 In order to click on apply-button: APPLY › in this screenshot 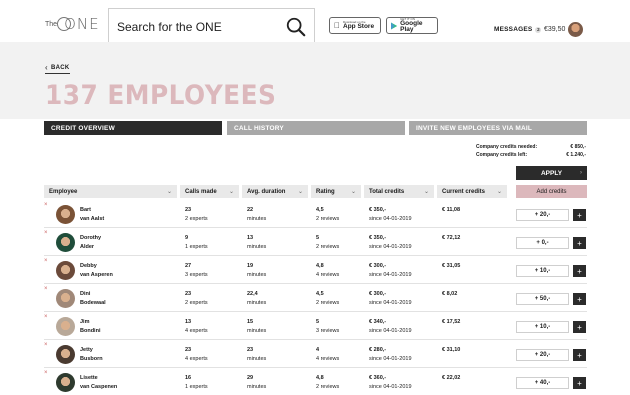, I will do `click(551, 173)`.